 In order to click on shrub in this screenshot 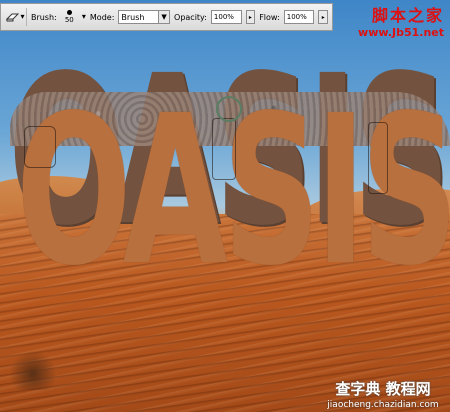, I will do `click(33, 370)`.